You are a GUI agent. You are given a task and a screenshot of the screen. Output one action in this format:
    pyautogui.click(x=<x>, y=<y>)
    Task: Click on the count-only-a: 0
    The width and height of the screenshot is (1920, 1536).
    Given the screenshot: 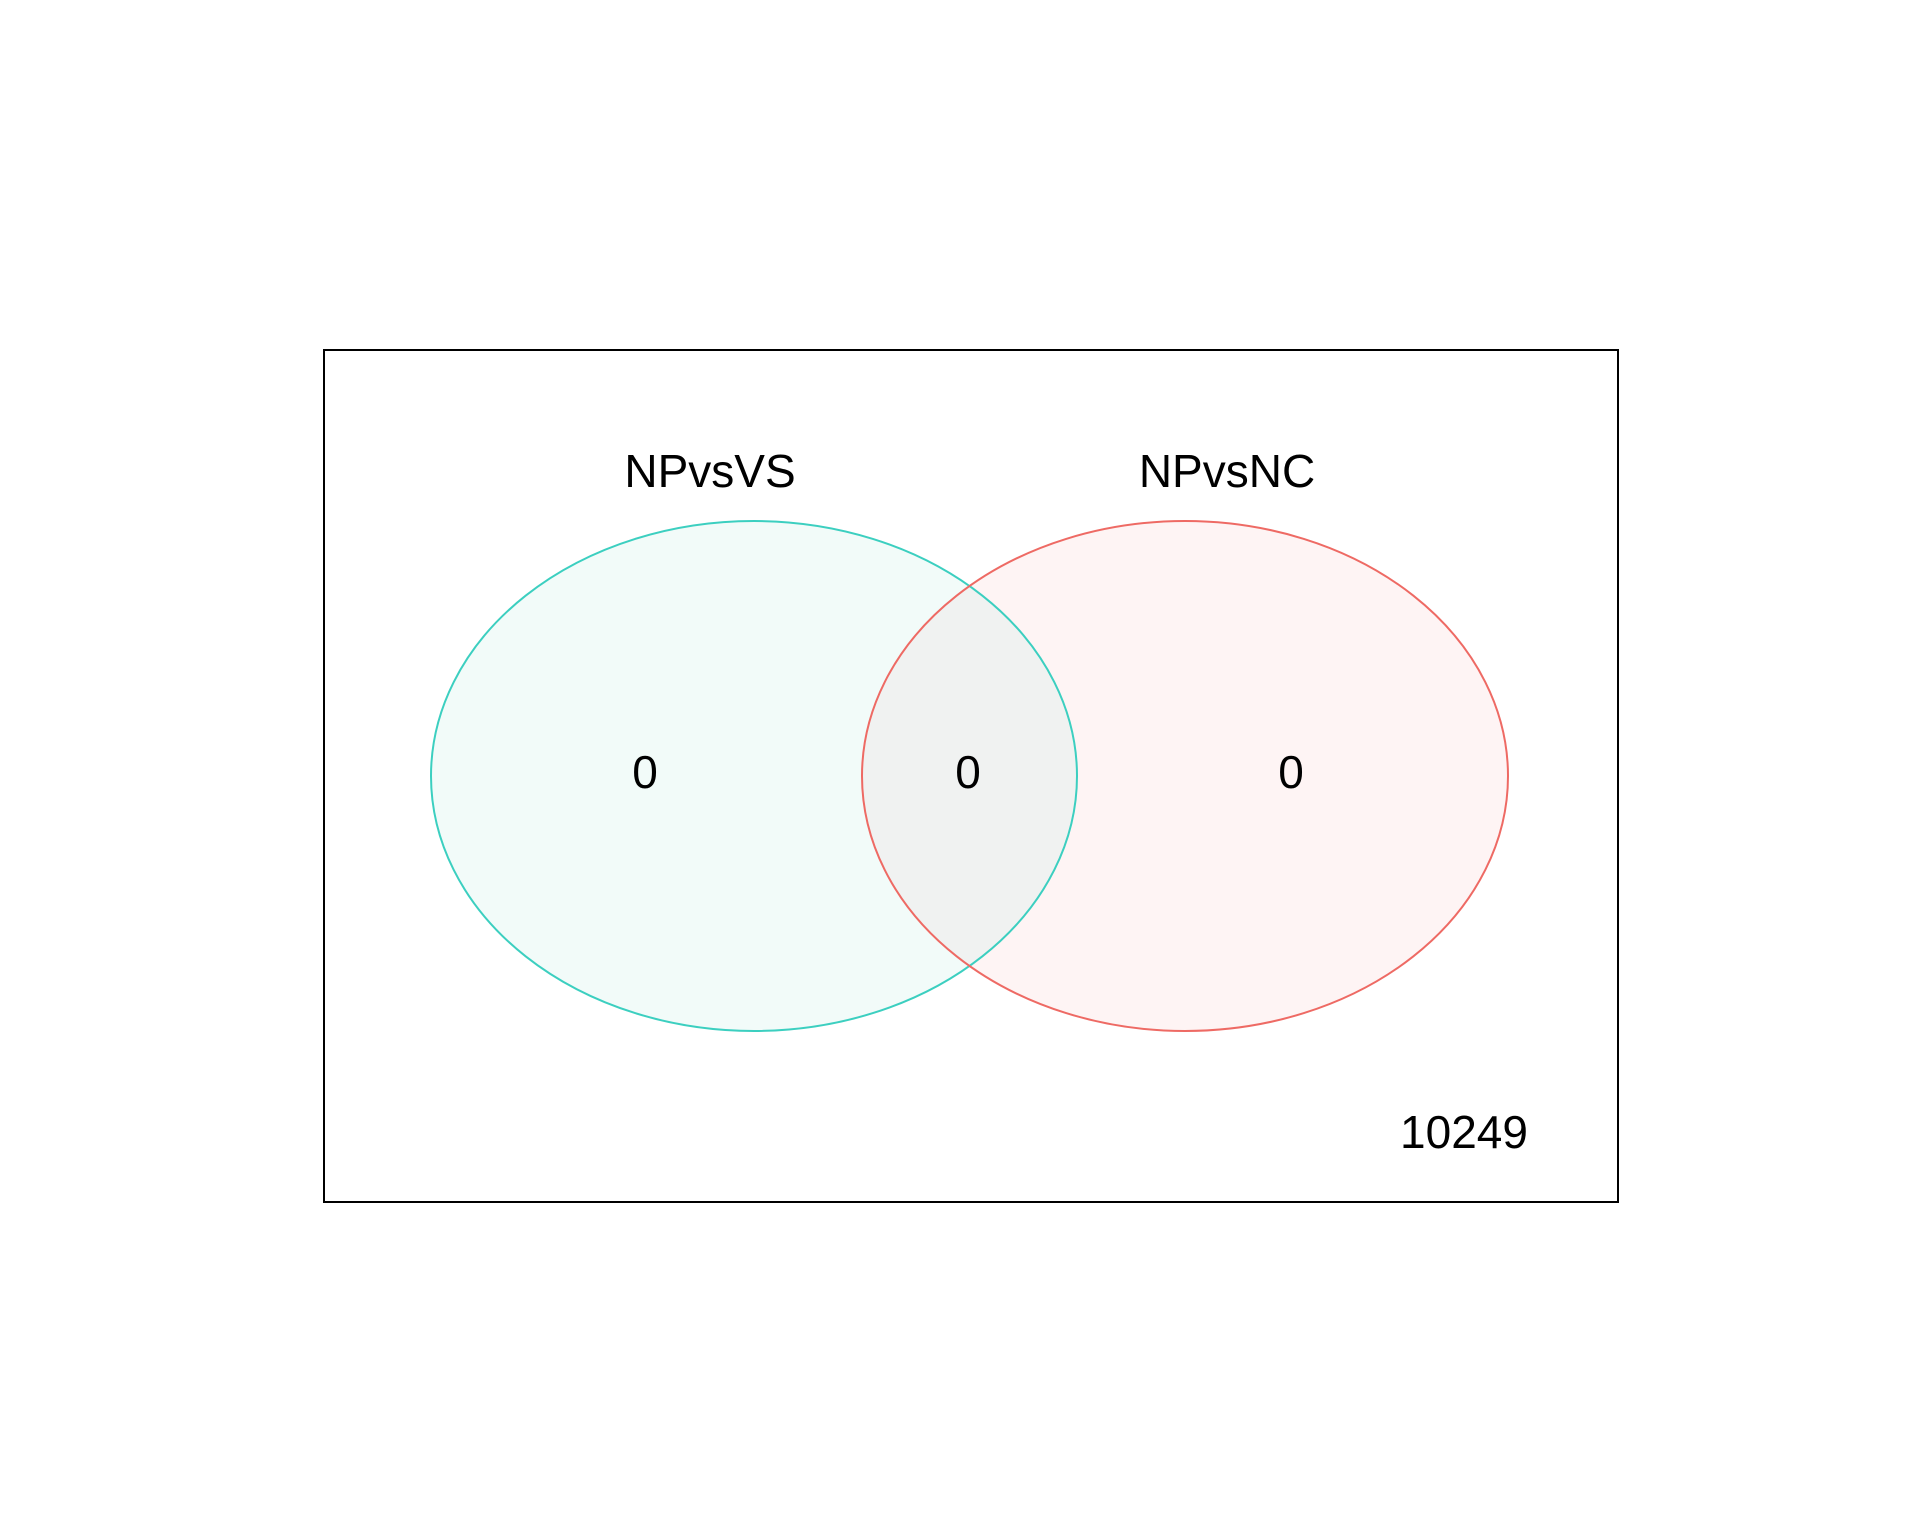 What is the action you would take?
    pyautogui.click(x=645, y=772)
    